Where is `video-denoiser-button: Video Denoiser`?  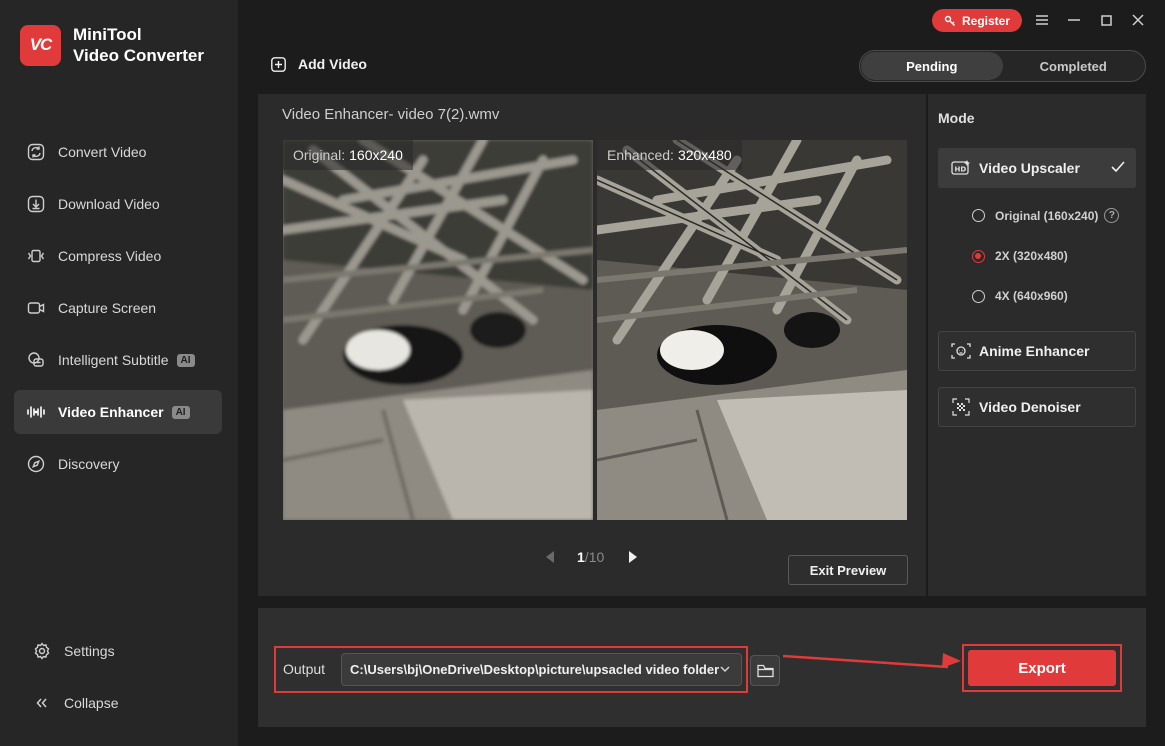
video-denoiser-button: Video Denoiser is located at coordinates (1037, 407).